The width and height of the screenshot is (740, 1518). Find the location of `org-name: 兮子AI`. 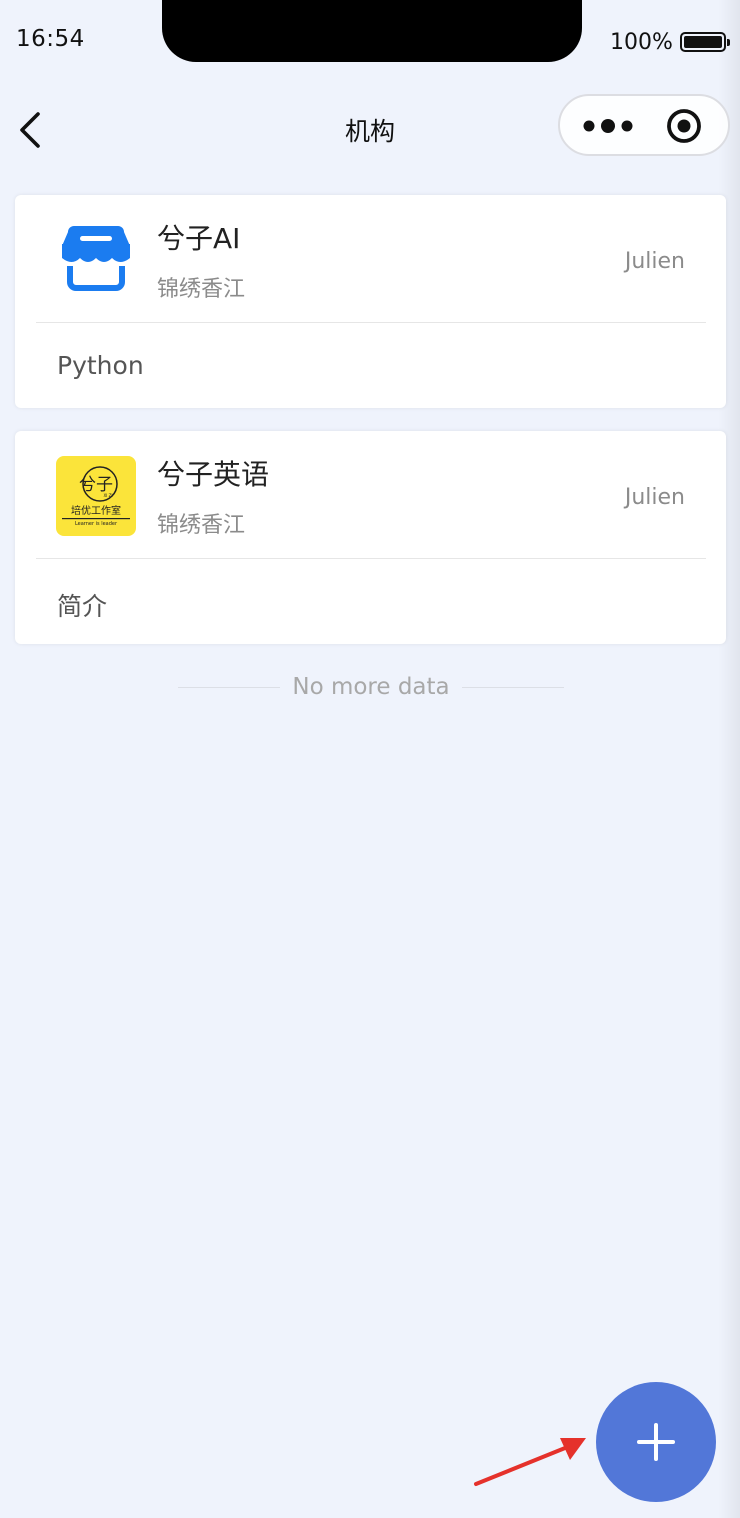

org-name: 兮子AI is located at coordinates (199, 238).